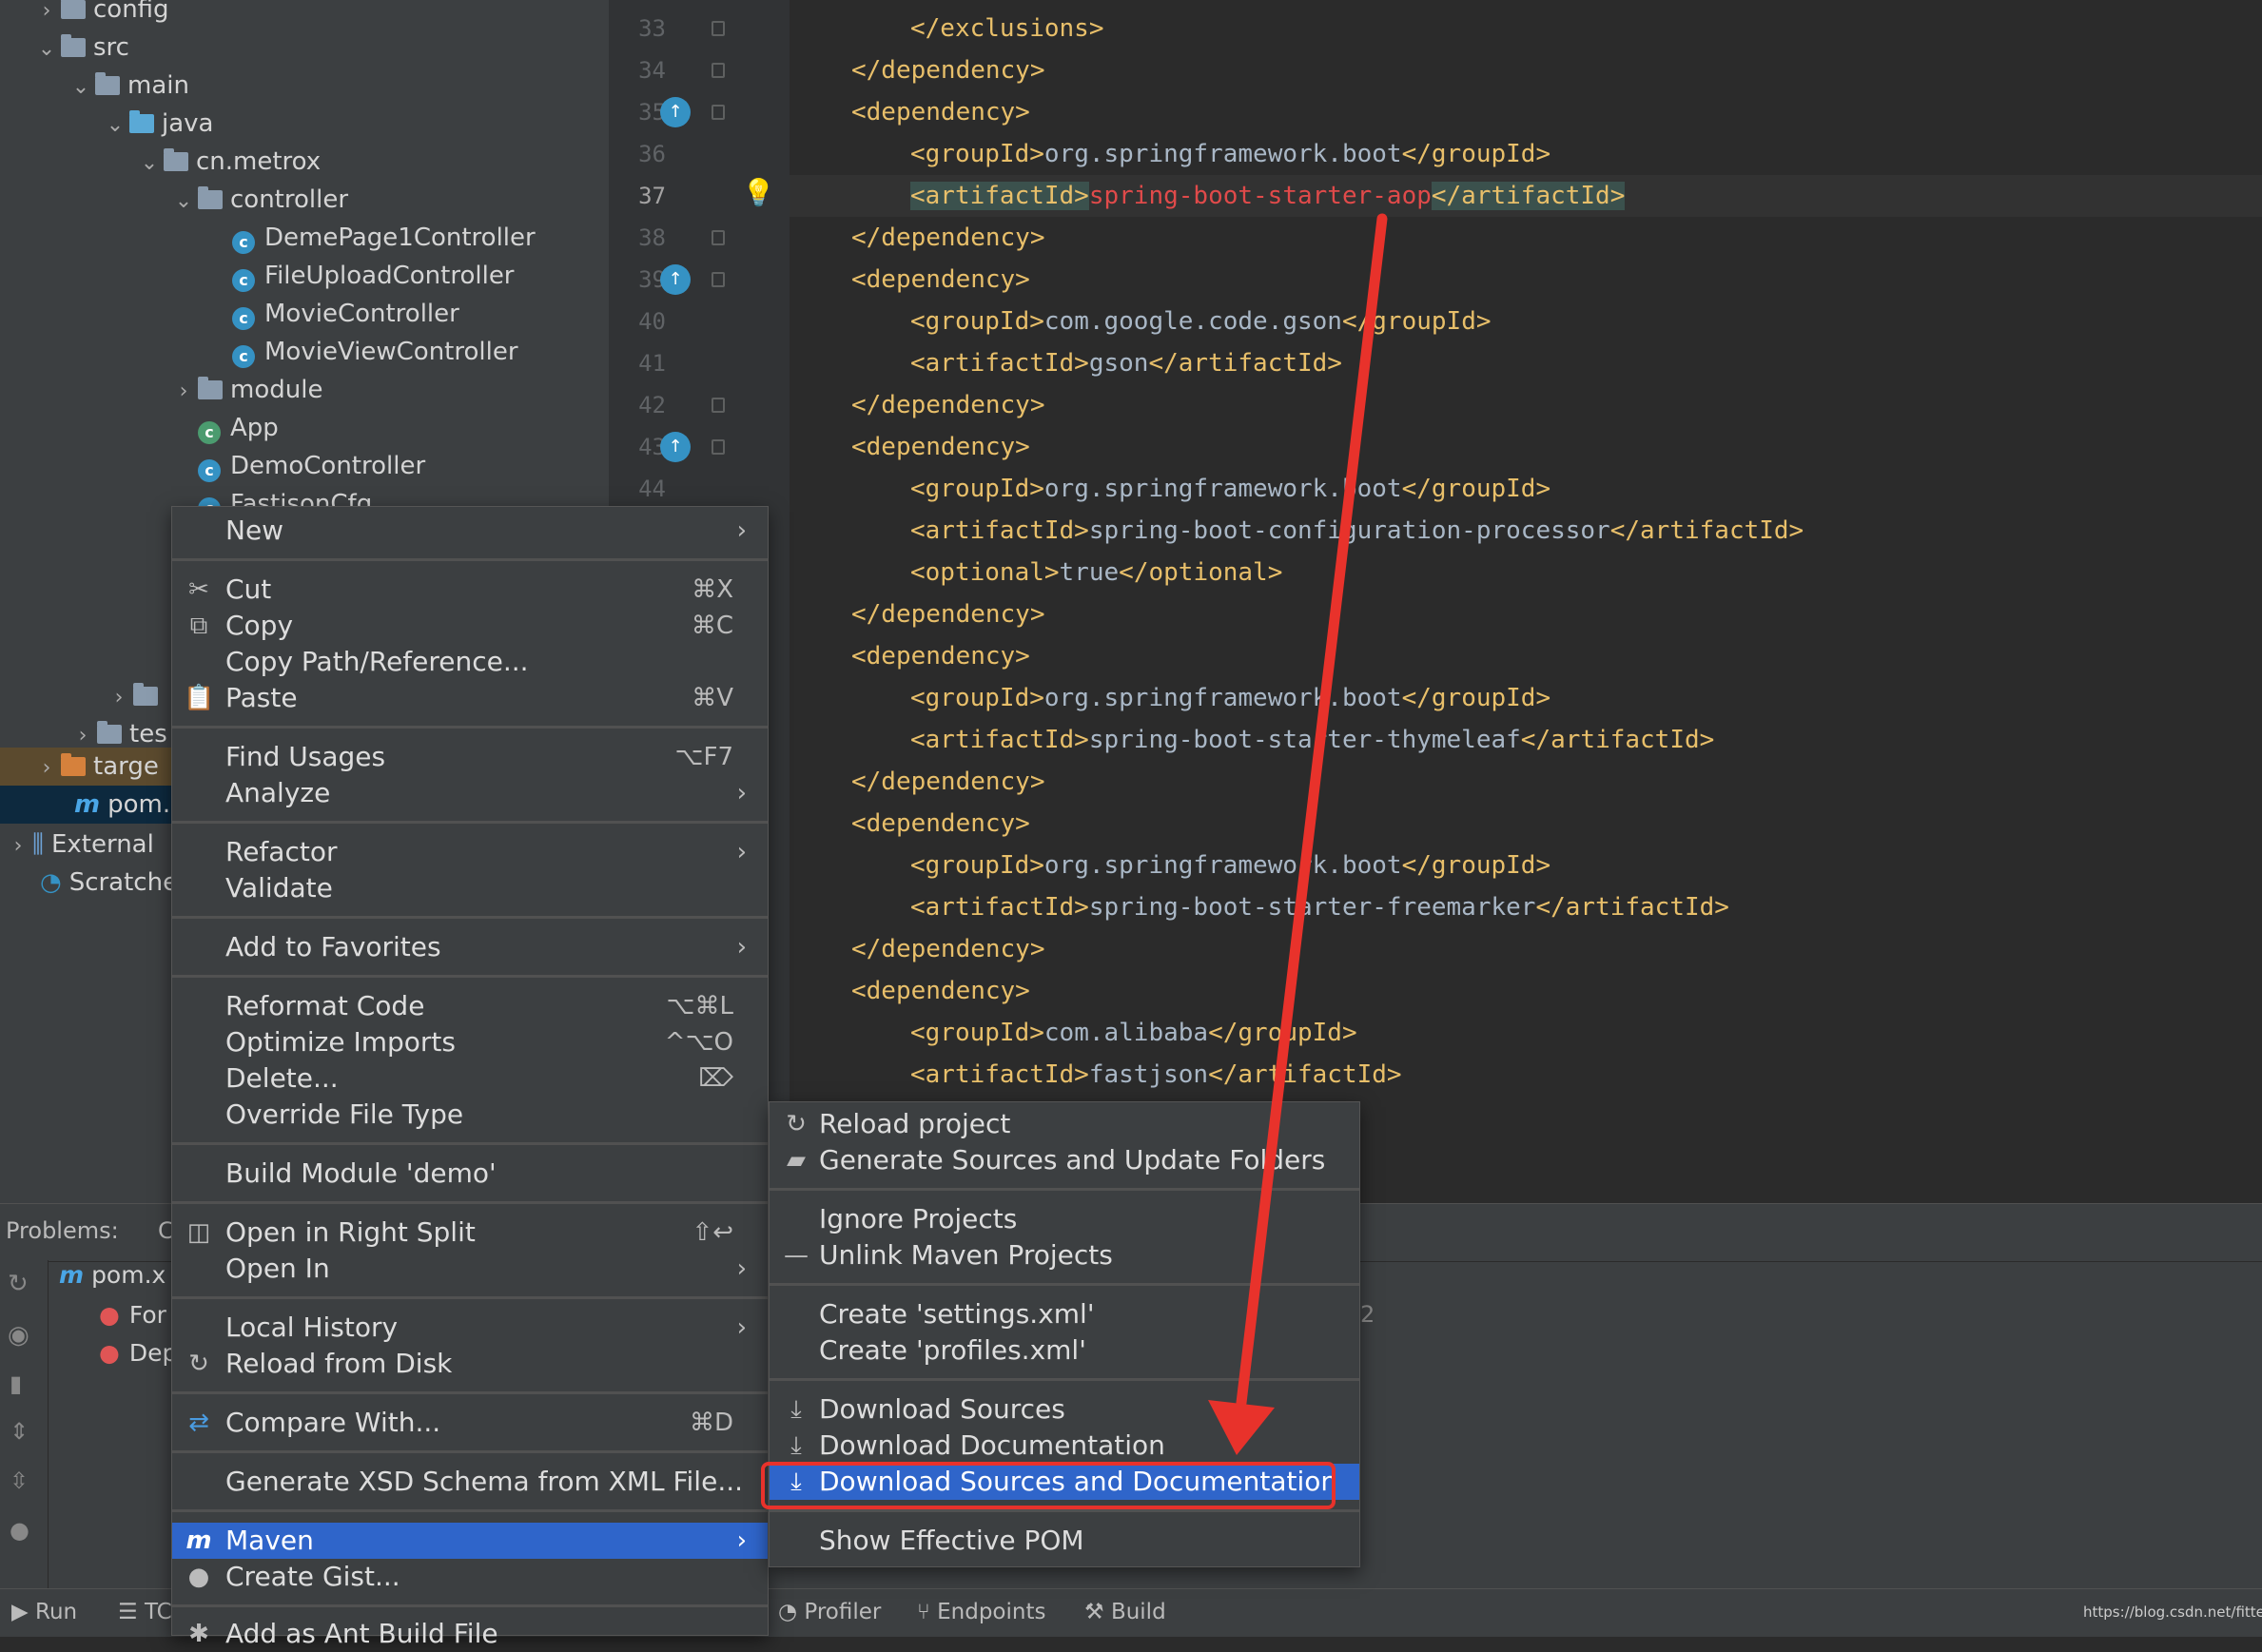 Image resolution: width=2262 pixels, height=1652 pixels. What do you see at coordinates (637, 112) in the screenshot?
I see `line-number: 35` at bounding box center [637, 112].